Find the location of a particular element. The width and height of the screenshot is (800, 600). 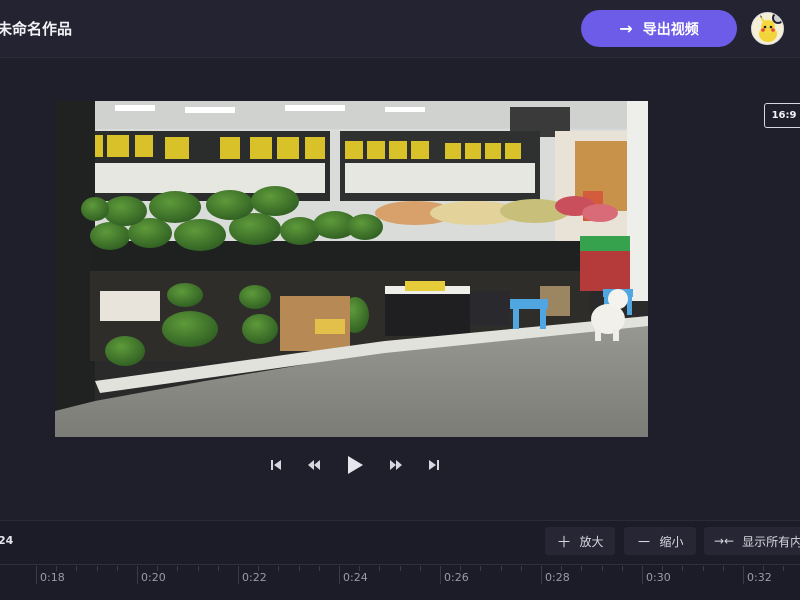

export-video-button: → 导出视频 is located at coordinates (659, 28).